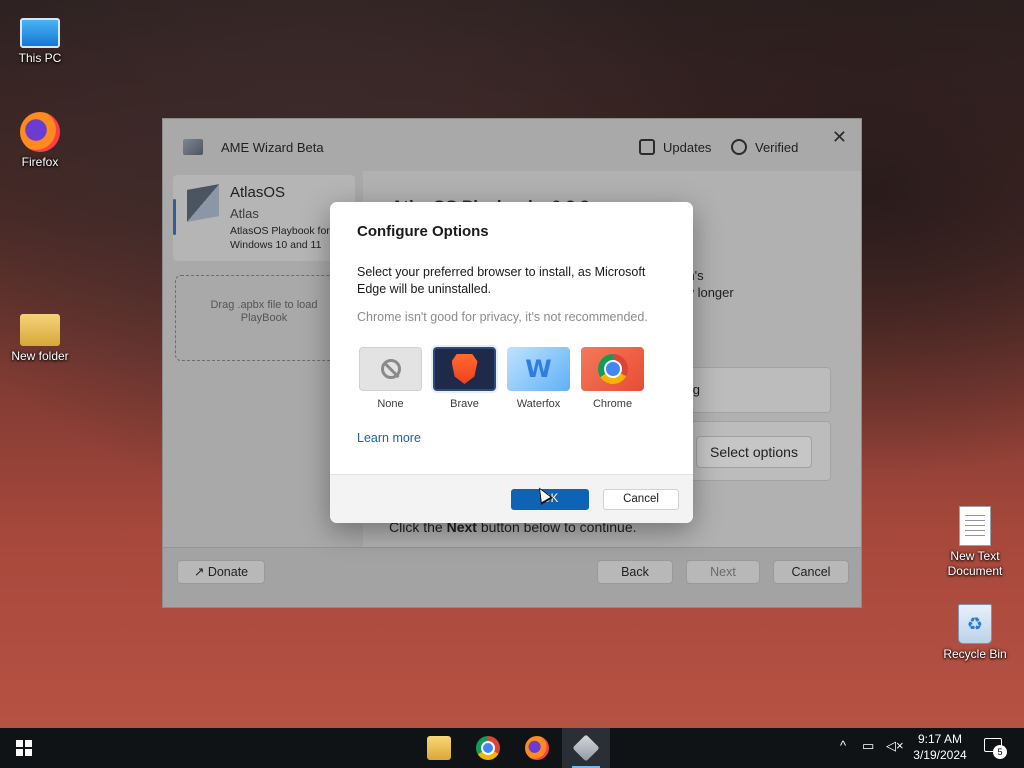 The image size is (1024, 768). What do you see at coordinates (390, 404) in the screenshot?
I see `browser-label: None` at bounding box center [390, 404].